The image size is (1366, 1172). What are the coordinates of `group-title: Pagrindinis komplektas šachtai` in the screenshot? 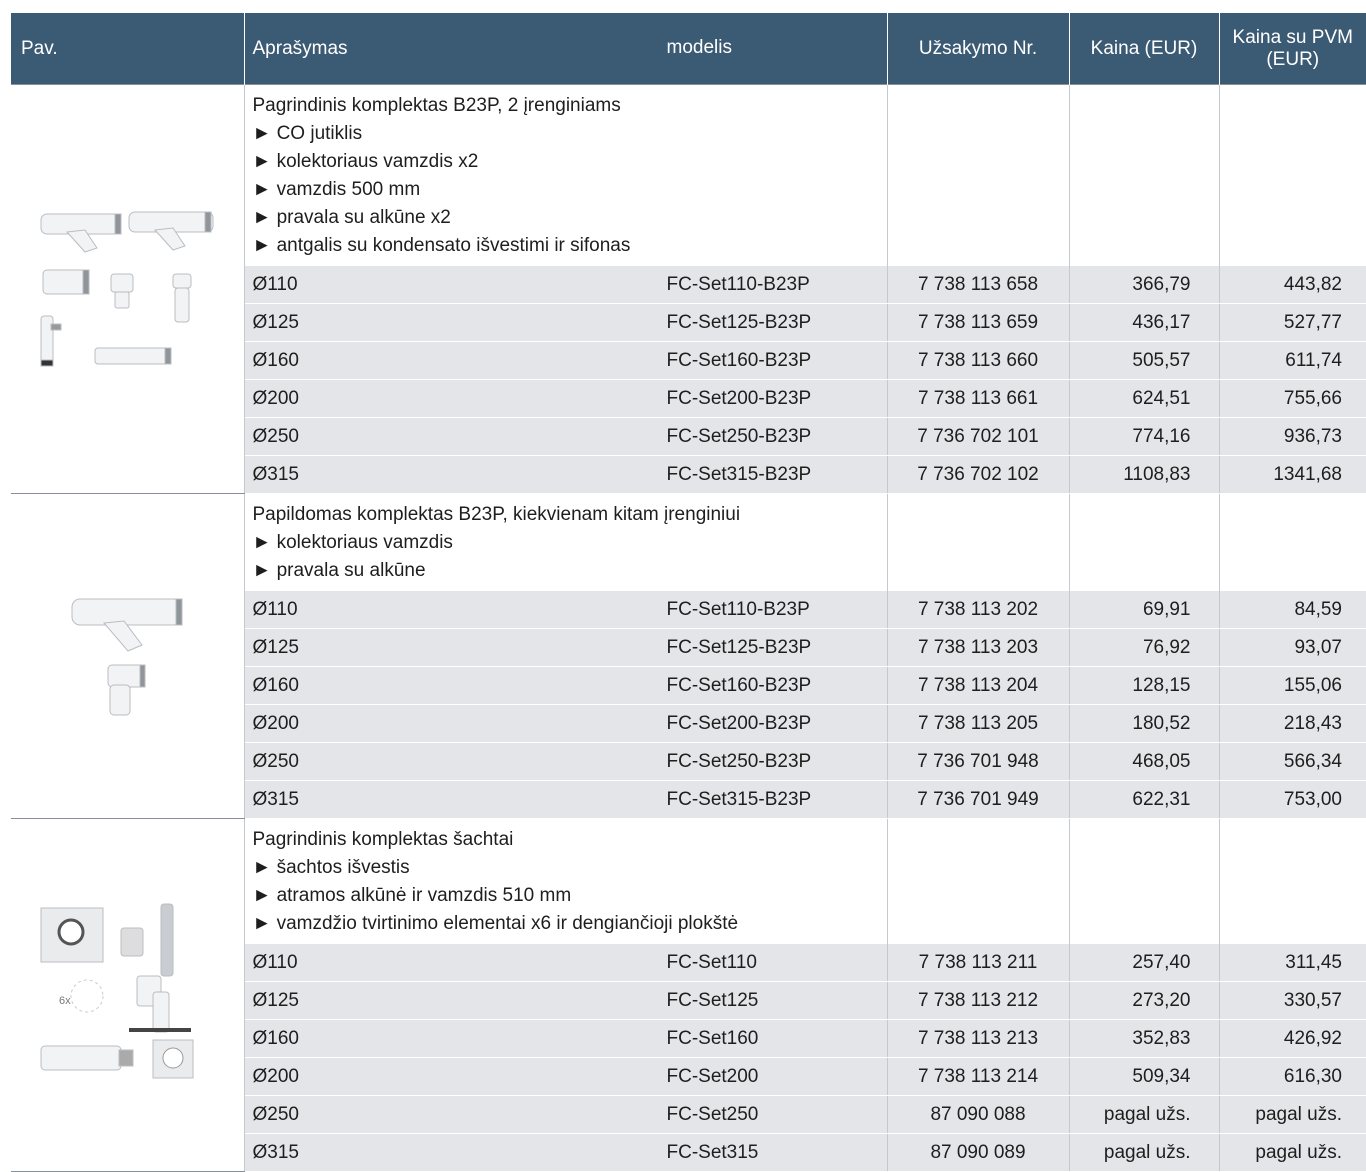 It's located at (383, 839).